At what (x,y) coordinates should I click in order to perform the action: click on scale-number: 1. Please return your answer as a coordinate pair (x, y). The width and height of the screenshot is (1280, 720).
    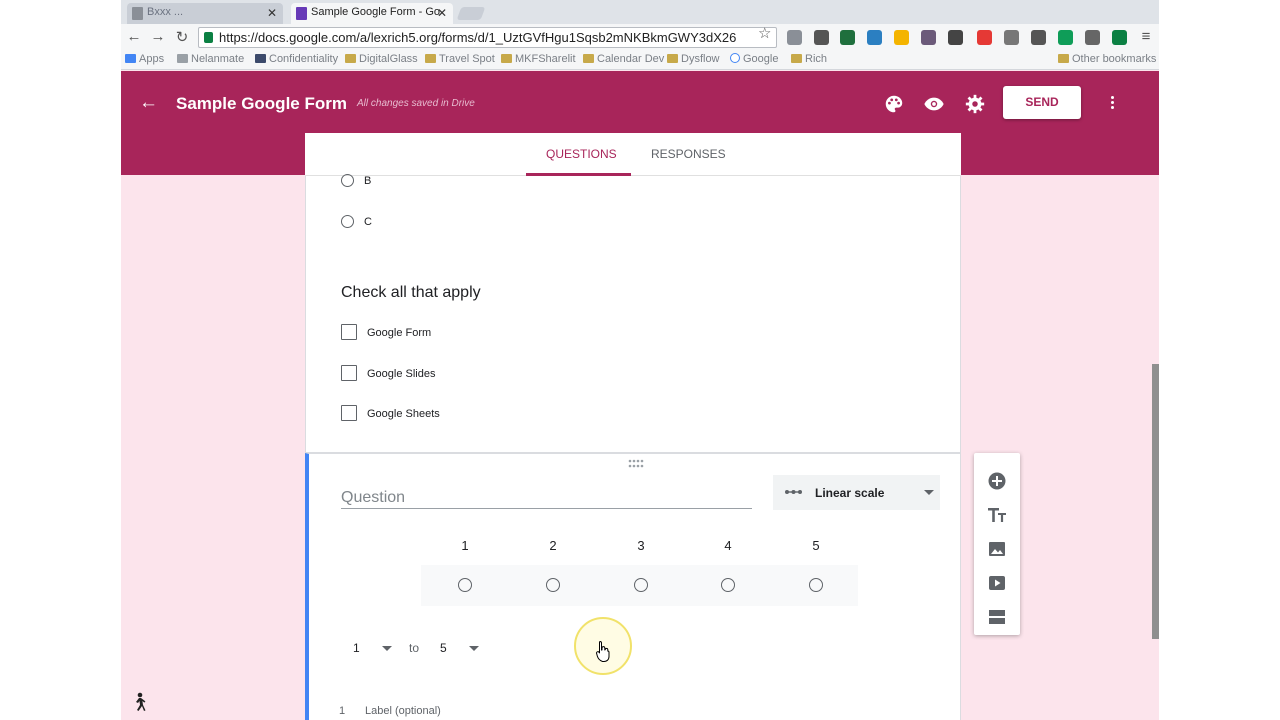
    Looking at the image, I should click on (465, 545).